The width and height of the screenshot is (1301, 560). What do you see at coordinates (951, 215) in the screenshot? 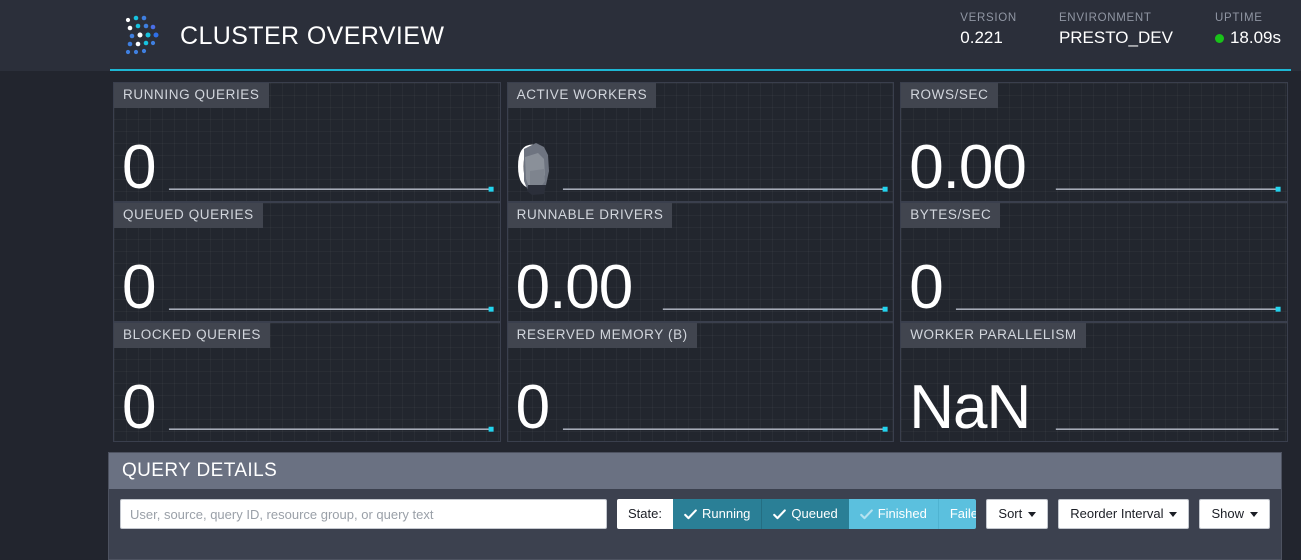
I see `stat-card-label: BYTES/SEC` at bounding box center [951, 215].